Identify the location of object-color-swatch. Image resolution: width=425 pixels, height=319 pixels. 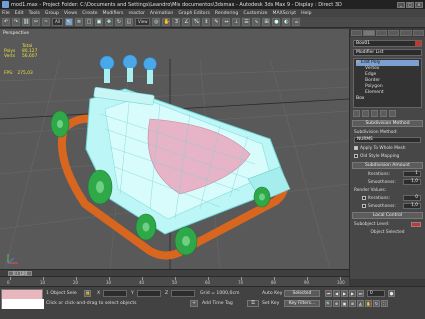
(418, 43).